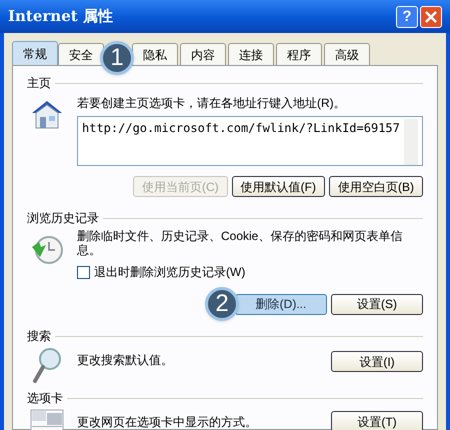 This screenshot has height=430, width=450. I want to click on clock-icon, so click(47, 250).